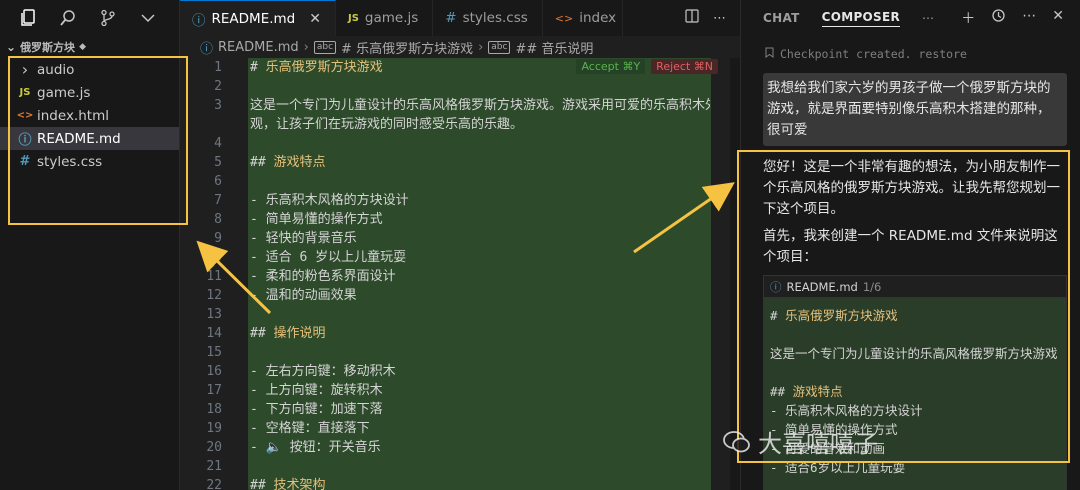  I want to click on line-text: - 上方向键：旋转积木, so click(316, 390).